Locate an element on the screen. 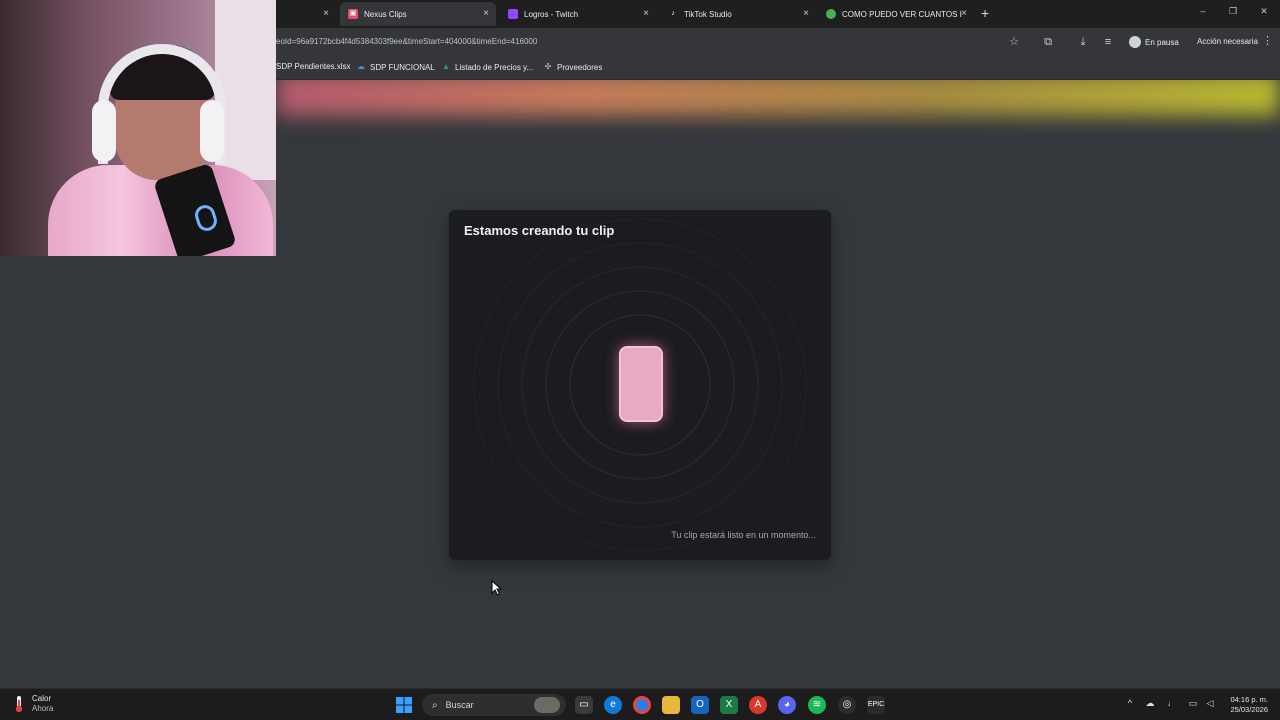  search-highlight-image is located at coordinates (547, 705).